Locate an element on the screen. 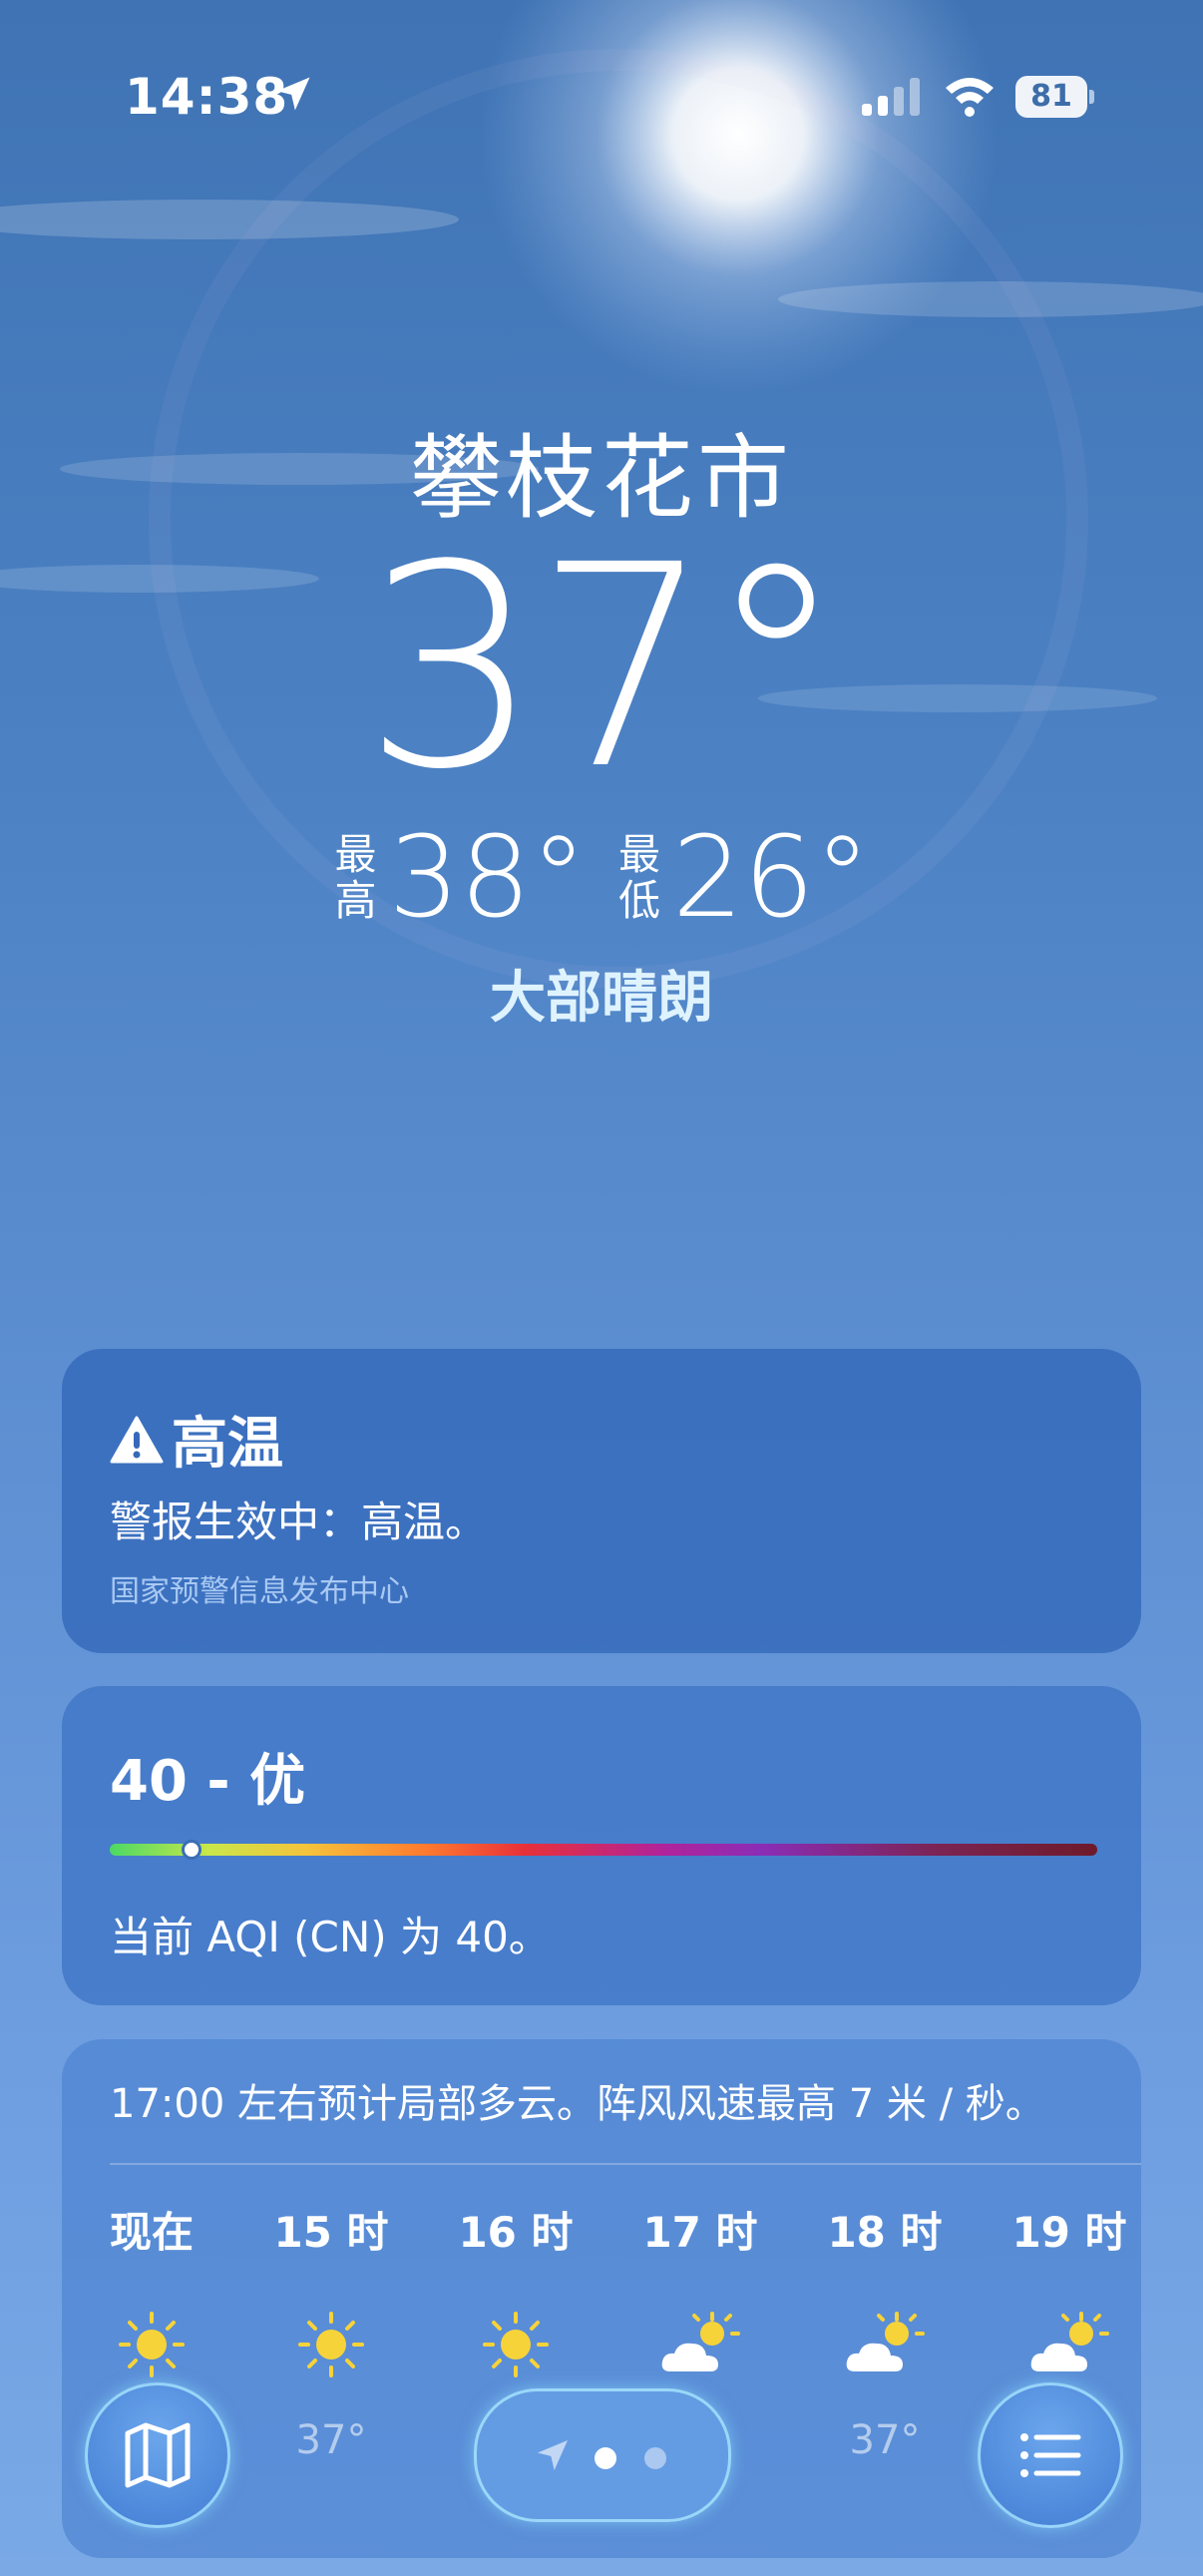 Image resolution: width=1203 pixels, height=2576 pixels. hour-label: 18 时 is located at coordinates (885, 2232).